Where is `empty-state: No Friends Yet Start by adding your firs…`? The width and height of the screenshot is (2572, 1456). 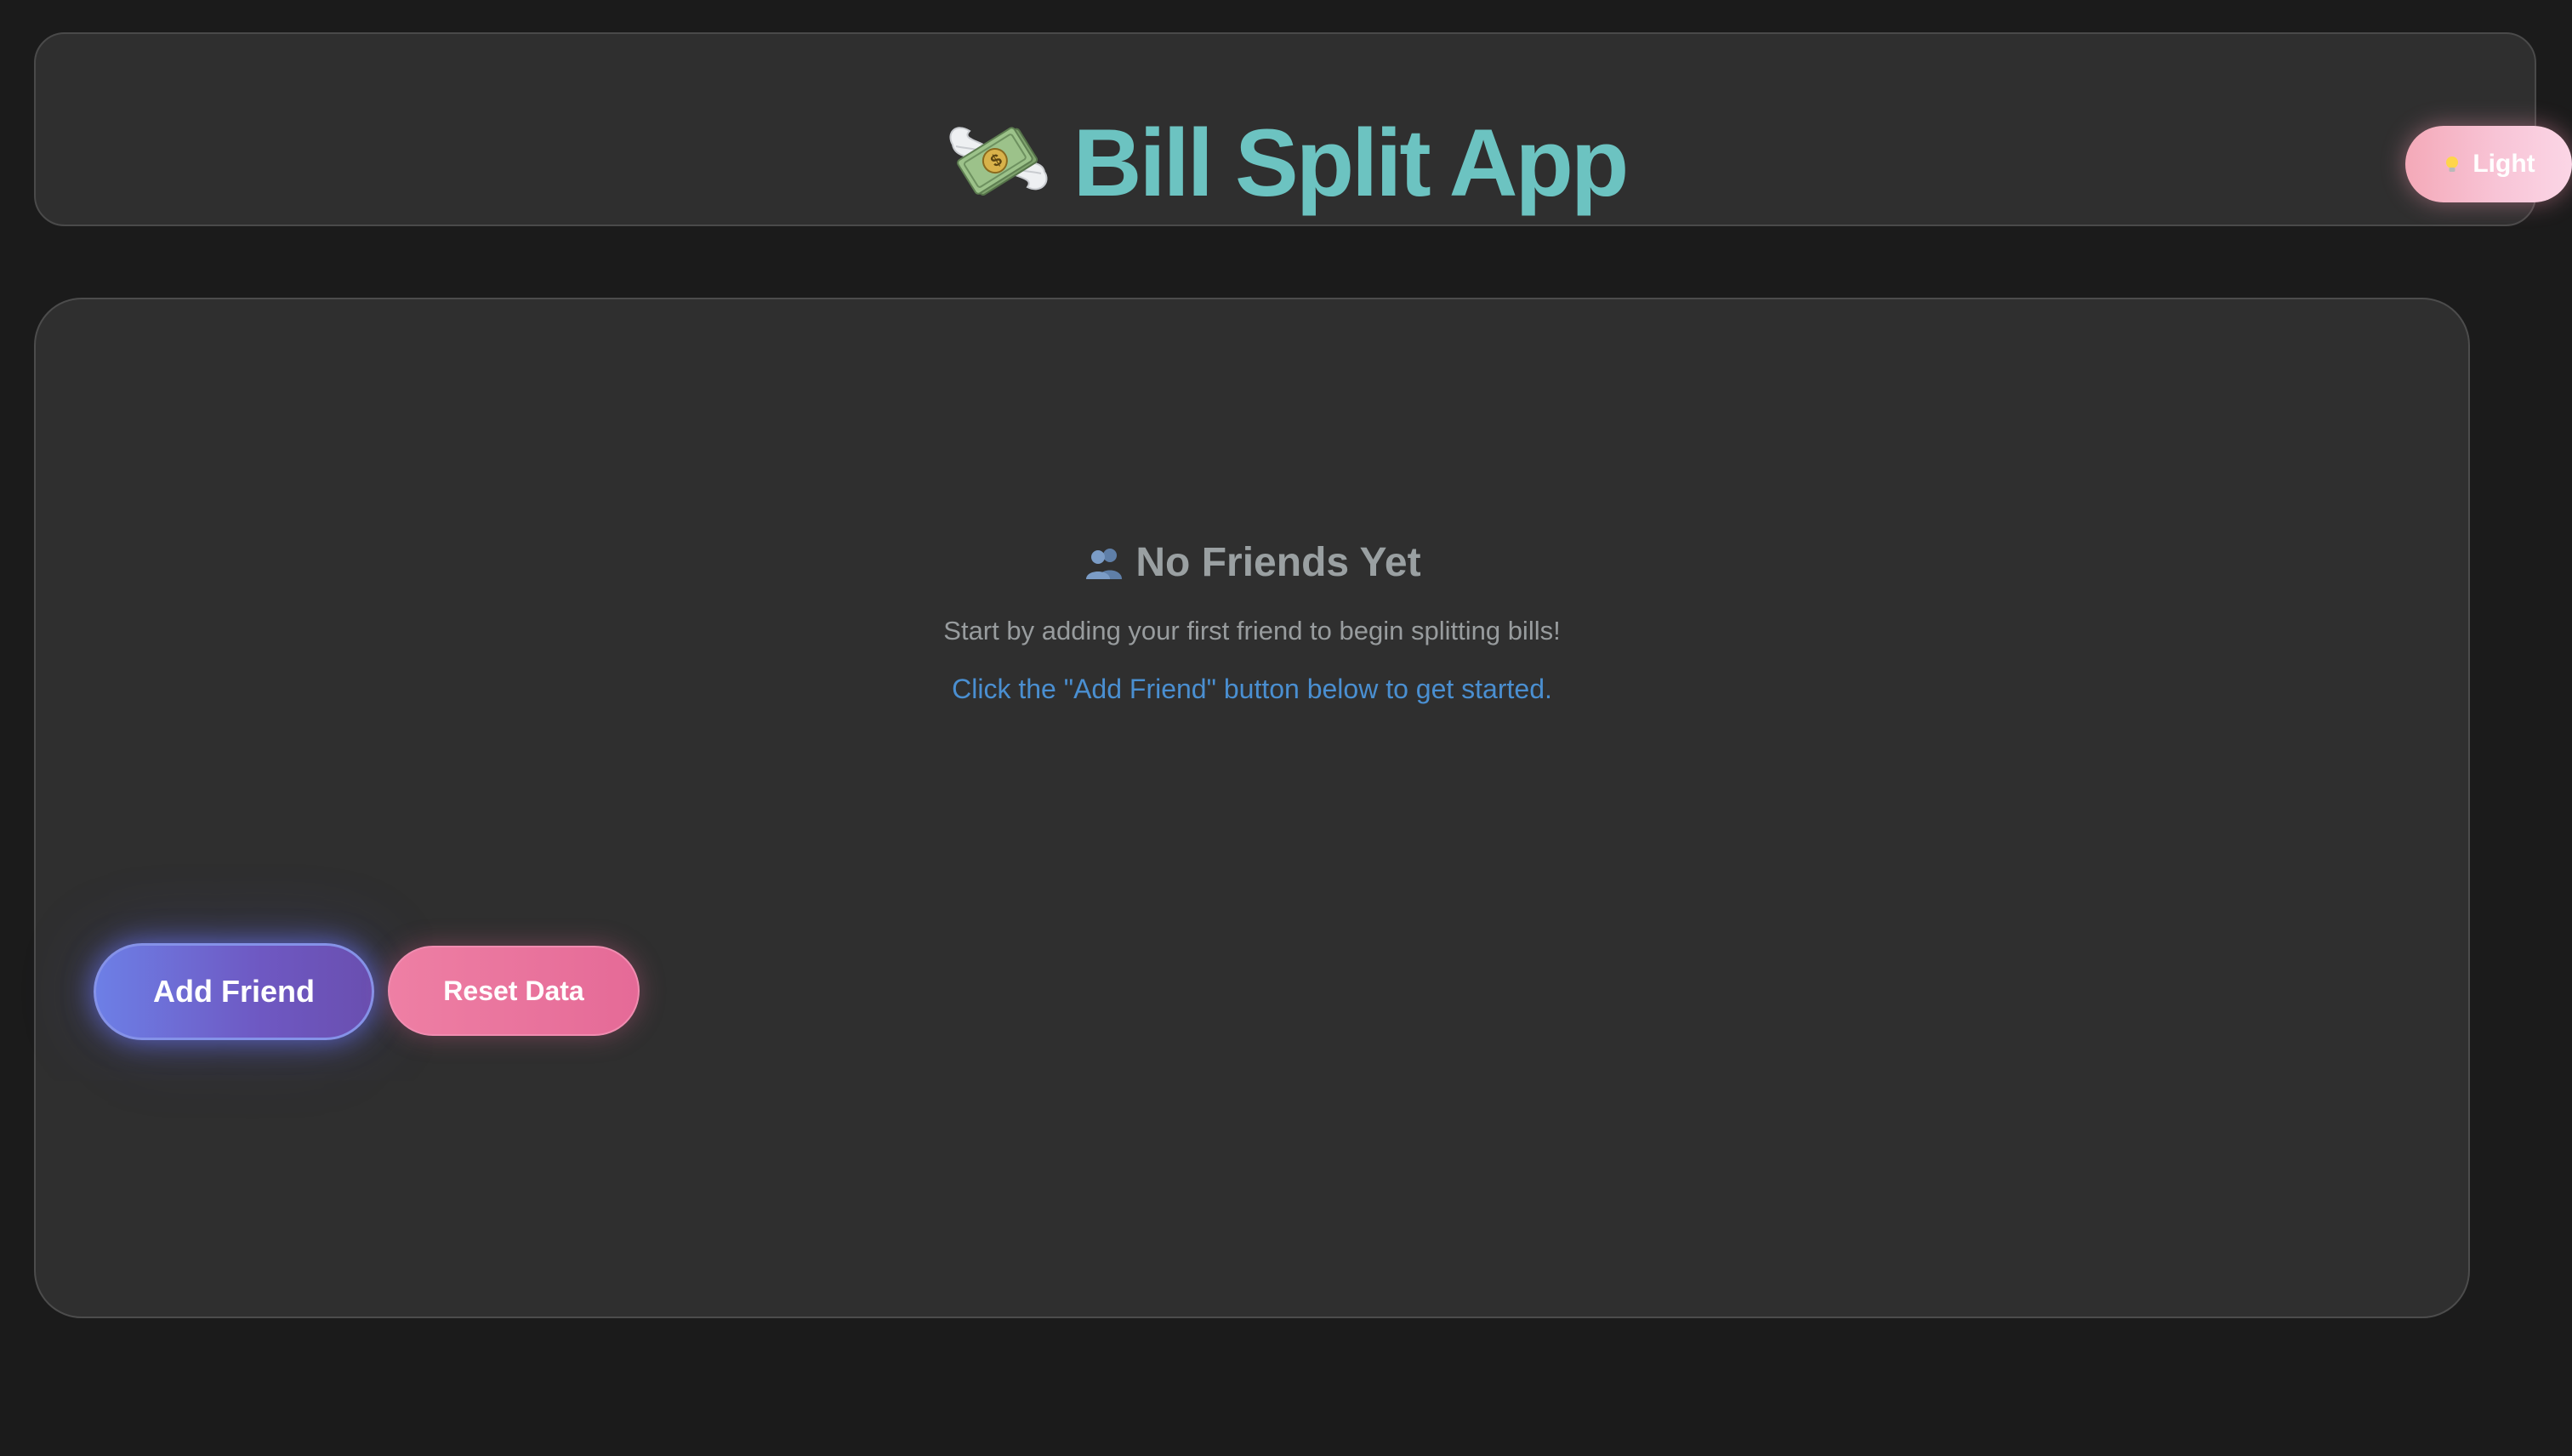
empty-state: No Friends Yet Start by adding your firs… is located at coordinates (1252, 621).